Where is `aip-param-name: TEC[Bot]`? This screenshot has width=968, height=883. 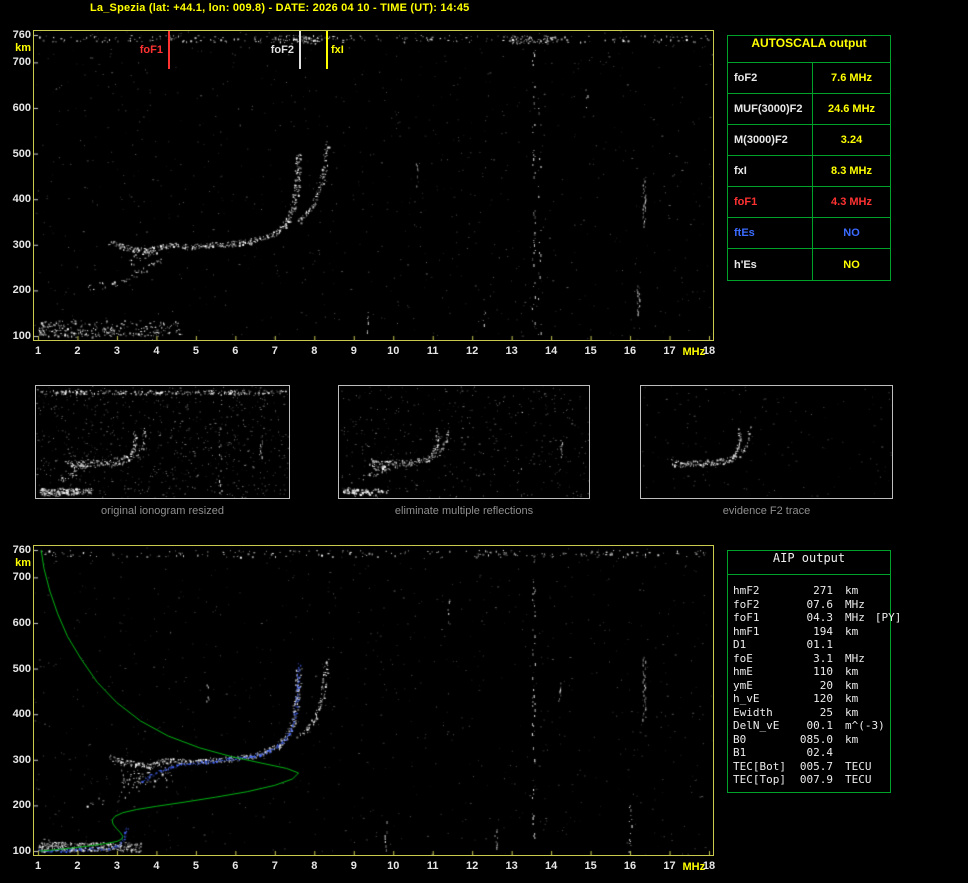 aip-param-name: TEC[Bot] is located at coordinates (759, 766).